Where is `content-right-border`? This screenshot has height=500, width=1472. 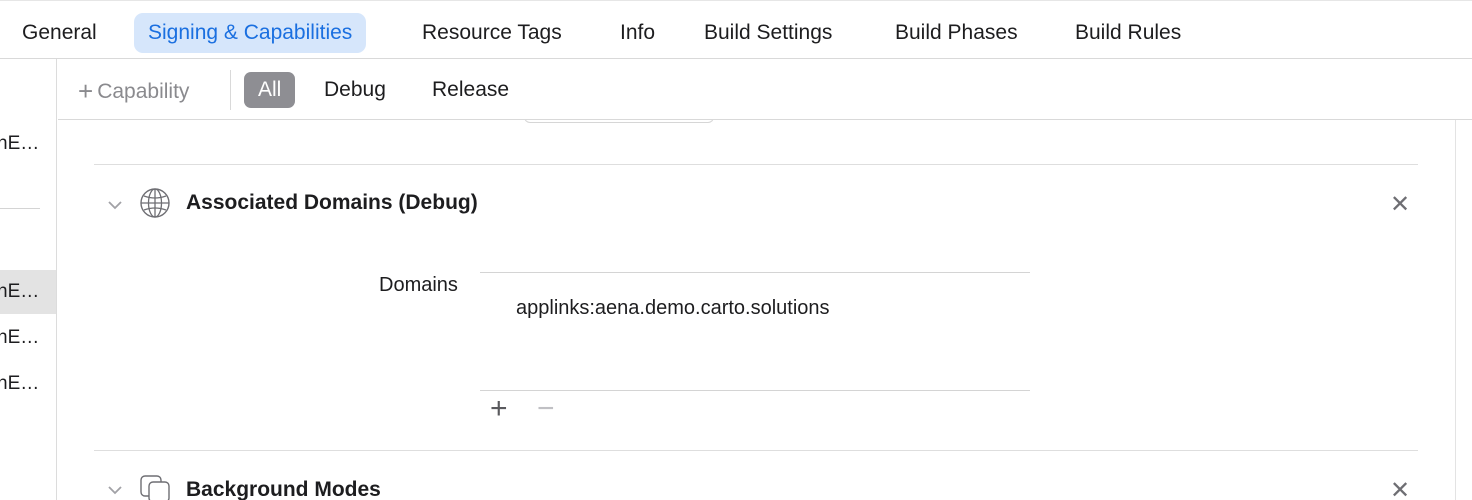 content-right-border is located at coordinates (1455, 310).